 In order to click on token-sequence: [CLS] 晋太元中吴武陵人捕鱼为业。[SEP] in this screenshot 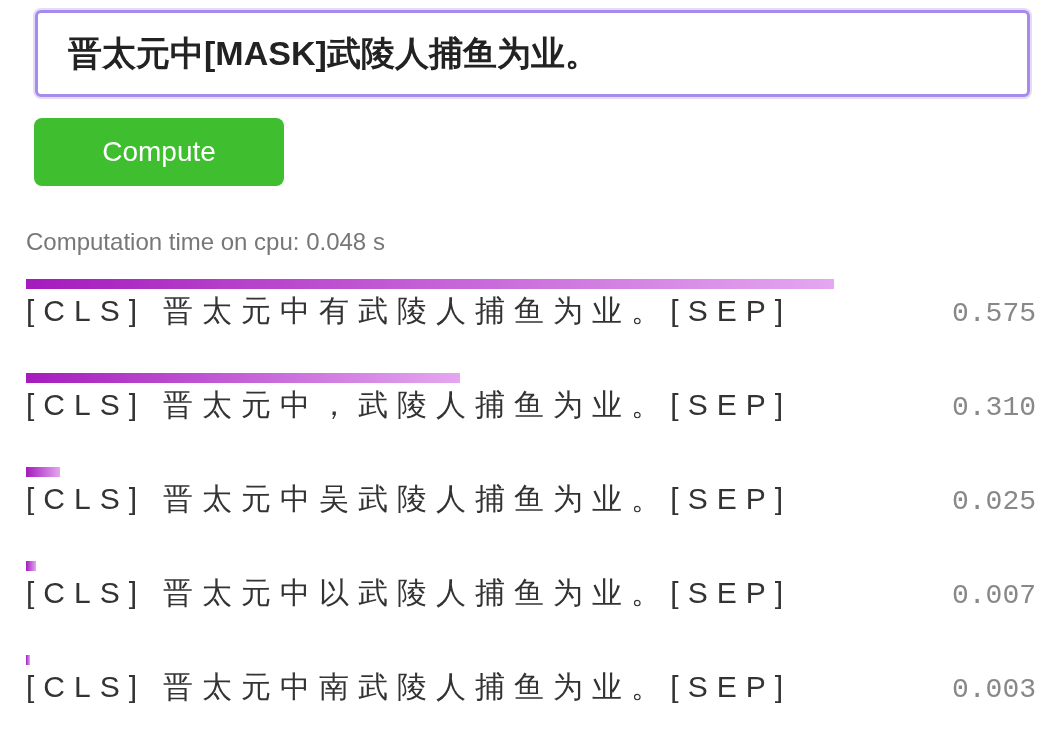, I will do `click(409, 499)`.